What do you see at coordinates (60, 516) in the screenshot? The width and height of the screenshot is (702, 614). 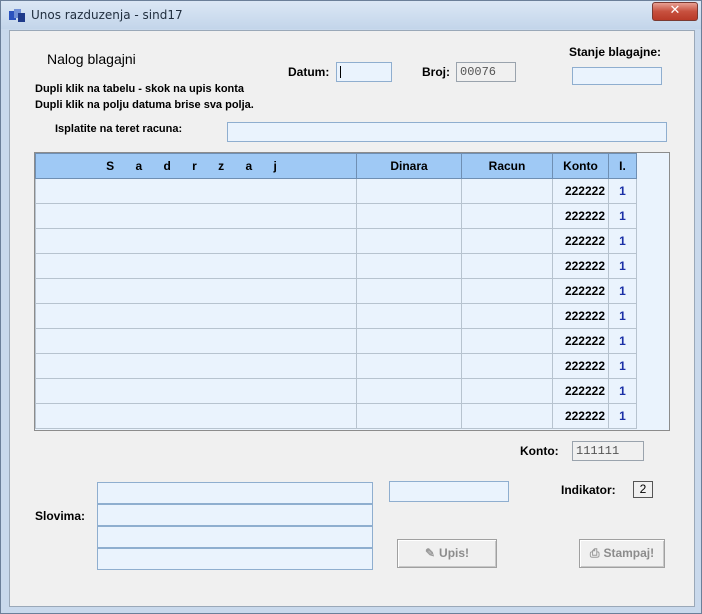 I see `slovima-label: Slovima:` at bounding box center [60, 516].